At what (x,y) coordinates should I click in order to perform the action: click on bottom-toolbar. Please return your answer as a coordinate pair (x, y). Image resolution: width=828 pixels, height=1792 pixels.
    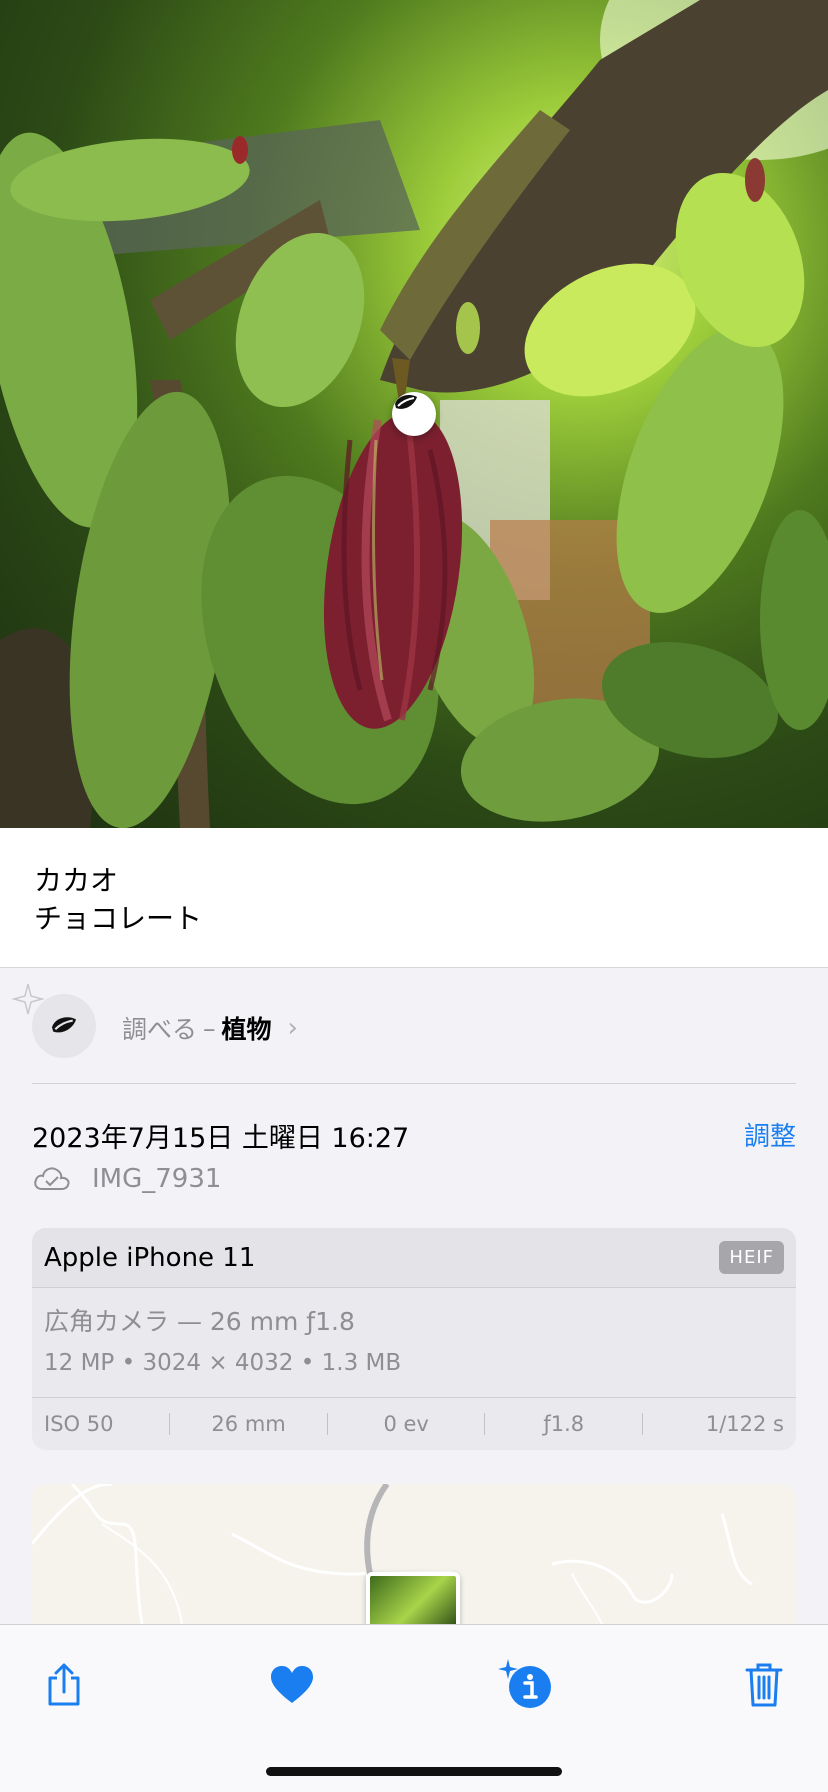
    Looking at the image, I should click on (414, 1708).